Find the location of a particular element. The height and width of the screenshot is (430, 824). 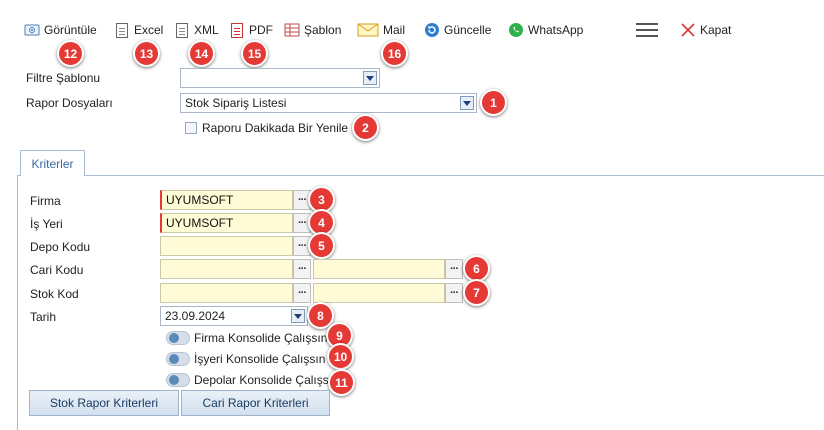

stok-to-input is located at coordinates (379, 293).